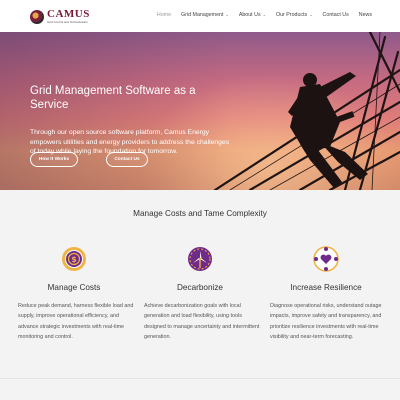 The width and height of the screenshot is (400, 400). I want to click on nav-label: Home, so click(164, 15).